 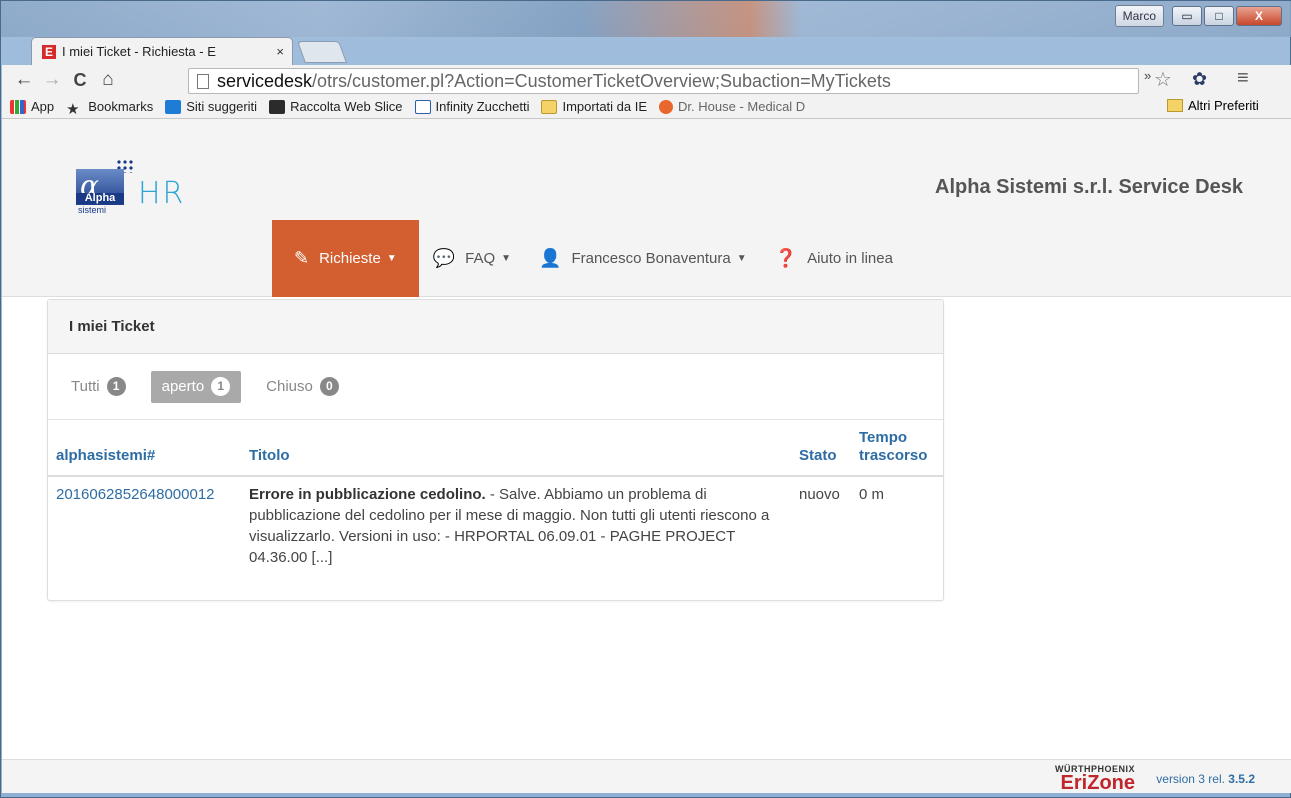 What do you see at coordinates (322, 52) in the screenshot?
I see `new-tab-button` at bounding box center [322, 52].